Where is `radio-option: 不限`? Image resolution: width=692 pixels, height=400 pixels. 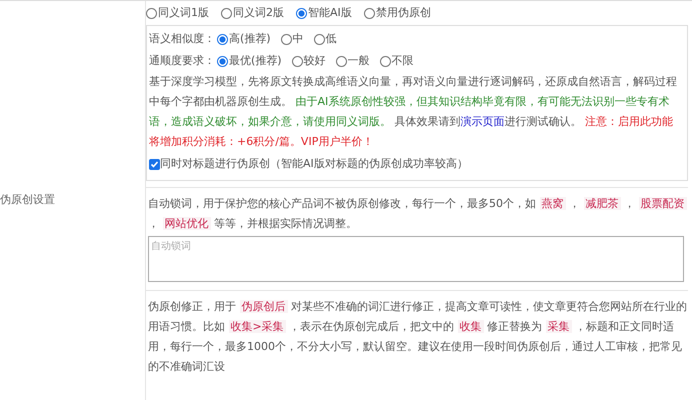
radio-option: 不限 is located at coordinates (397, 61).